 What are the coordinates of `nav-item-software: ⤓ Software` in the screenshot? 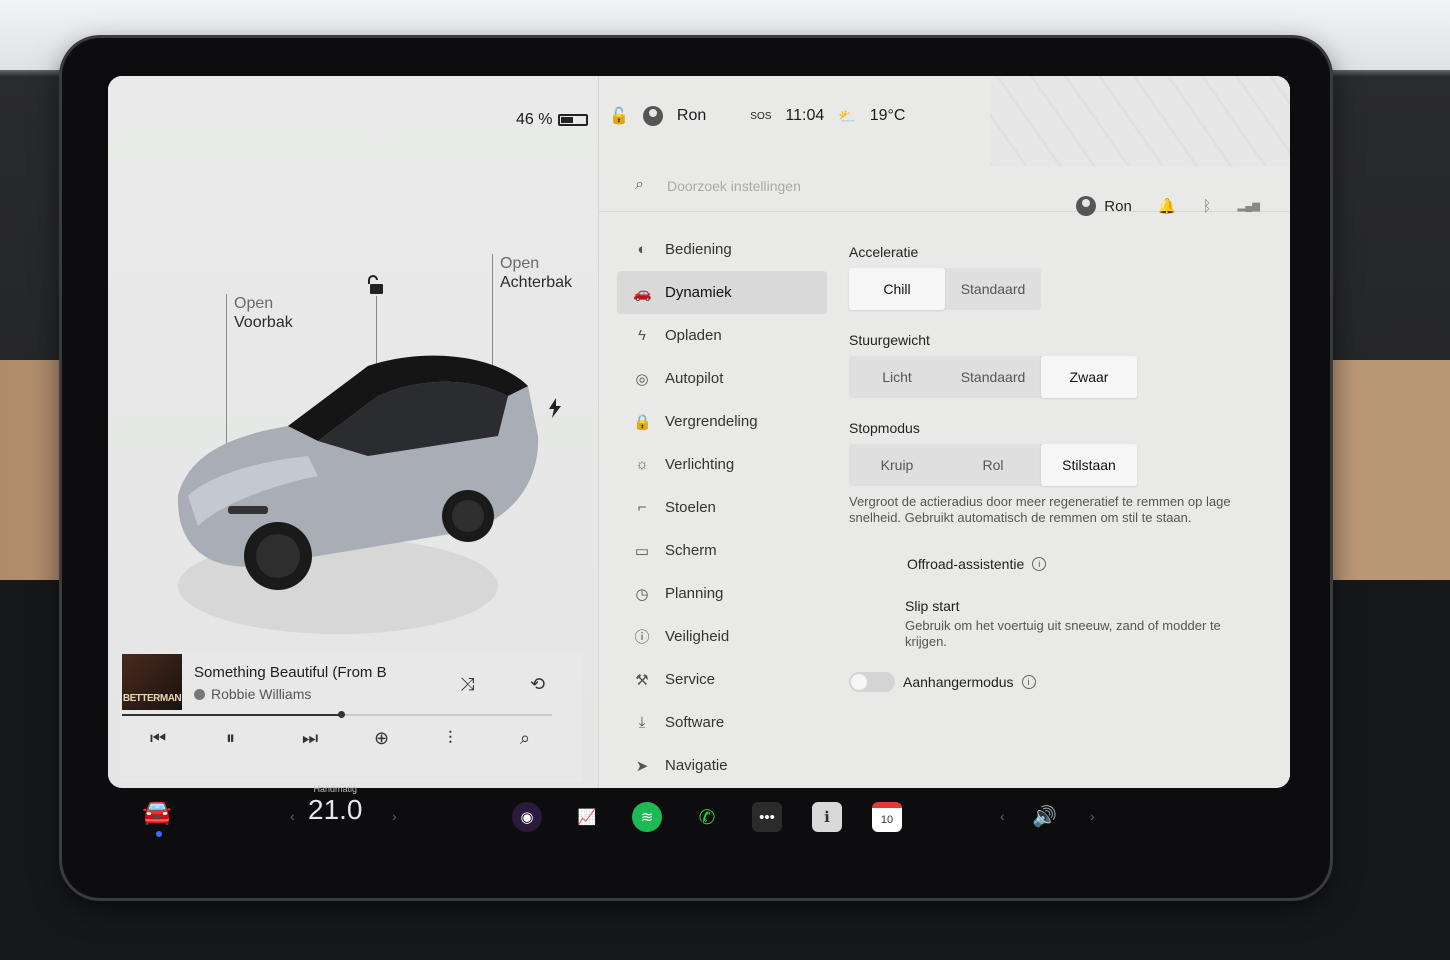 It's located at (722, 722).